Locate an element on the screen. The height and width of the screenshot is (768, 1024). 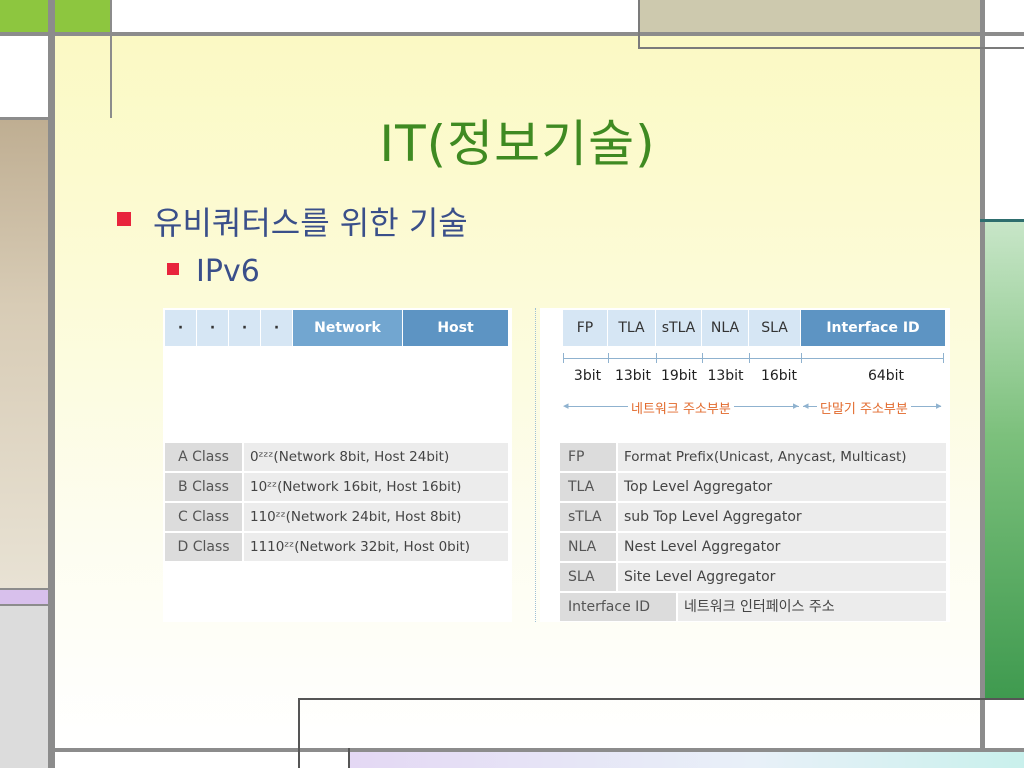
ipv4-address-header: · · · · Network Host is located at coordinates (336, 328).